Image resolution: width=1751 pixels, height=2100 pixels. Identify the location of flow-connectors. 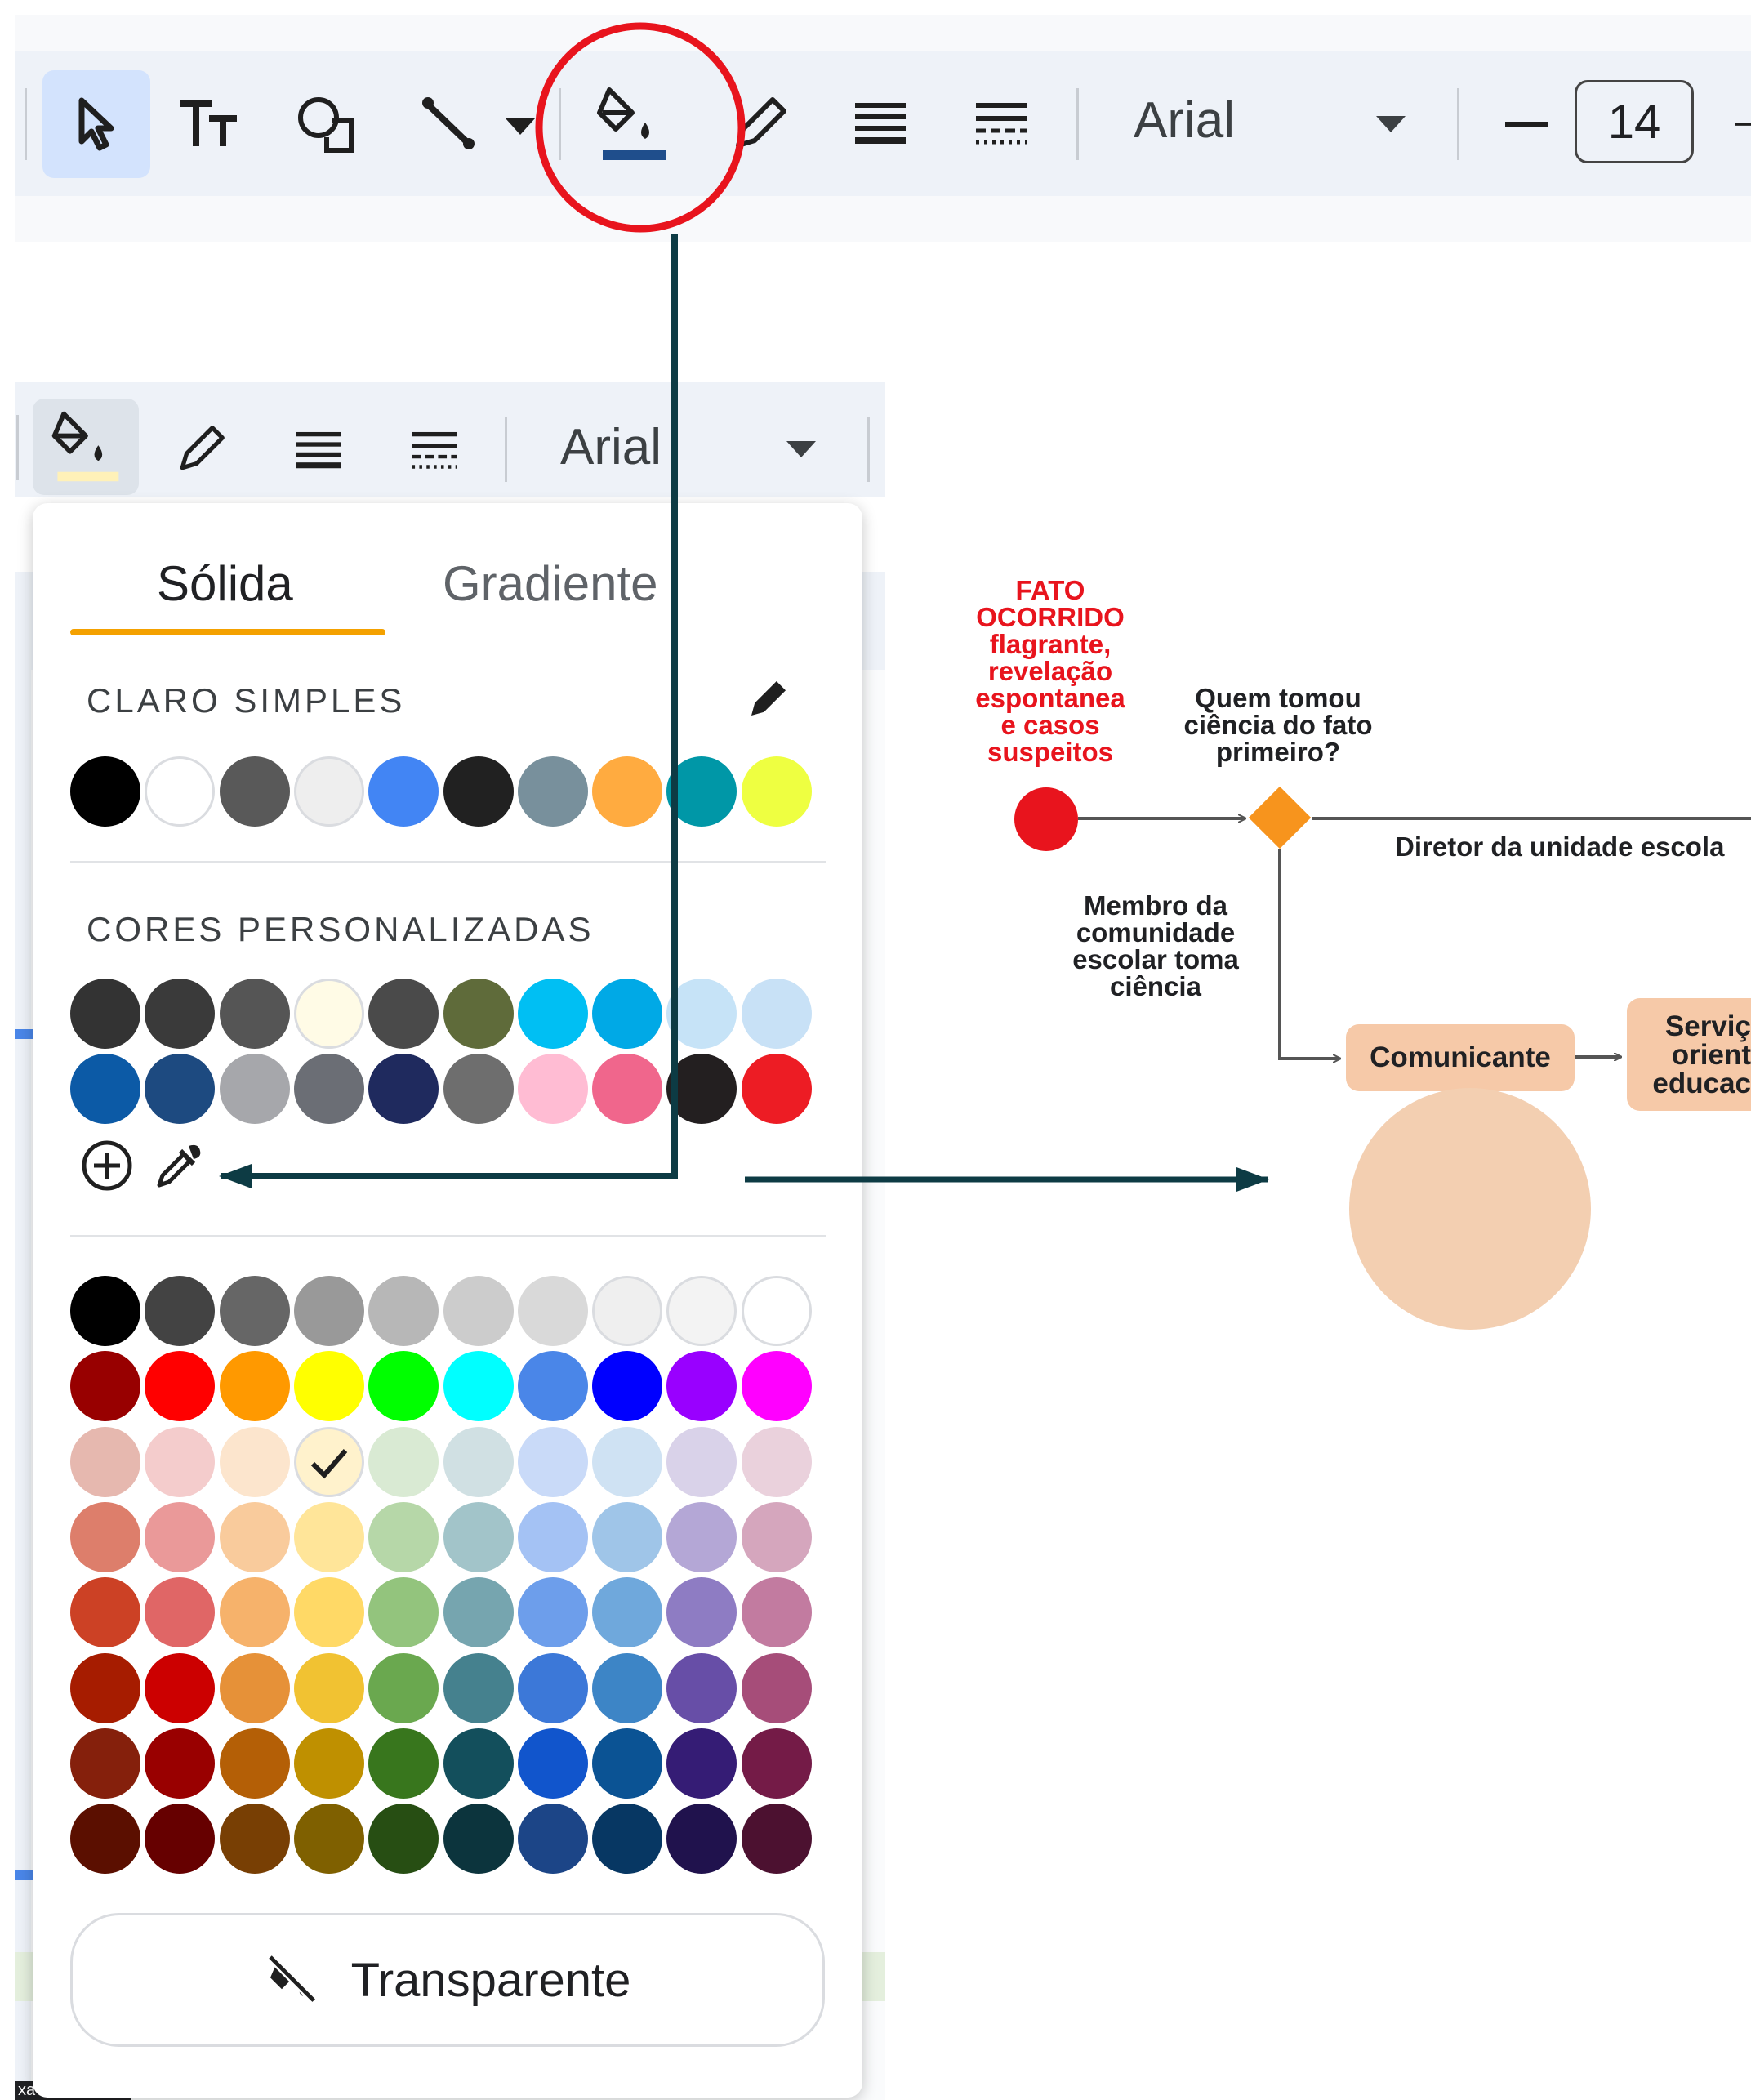
(1414, 938).